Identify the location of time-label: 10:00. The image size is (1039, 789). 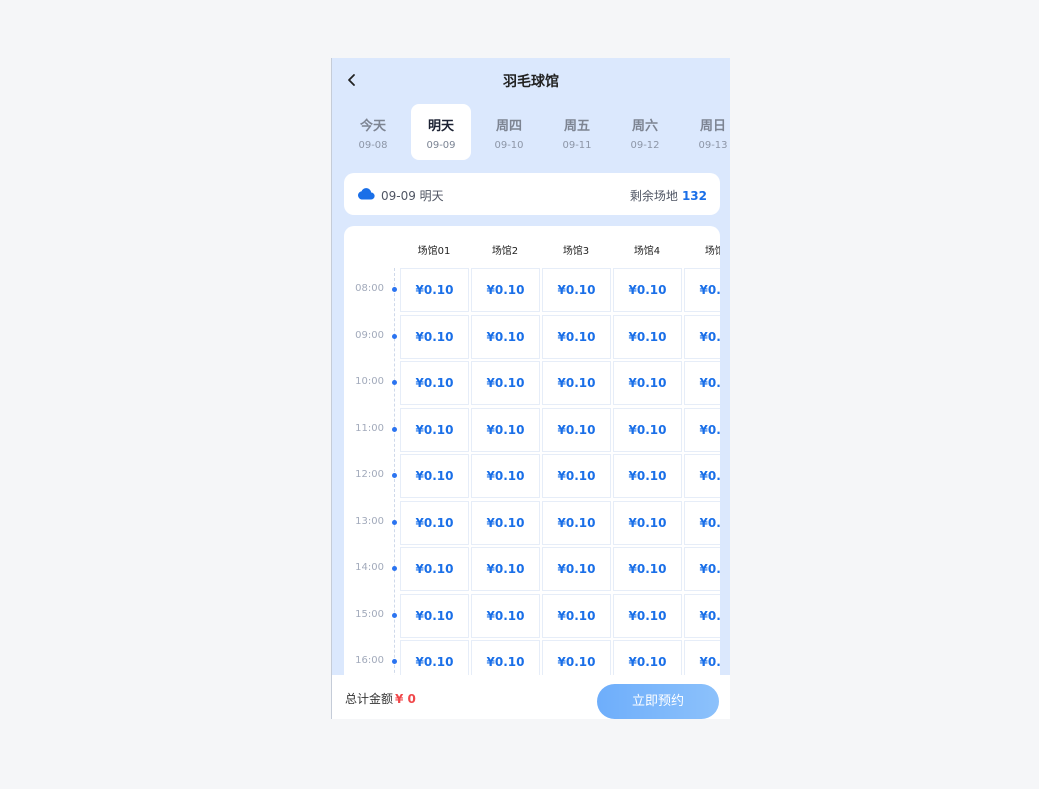
(369, 381).